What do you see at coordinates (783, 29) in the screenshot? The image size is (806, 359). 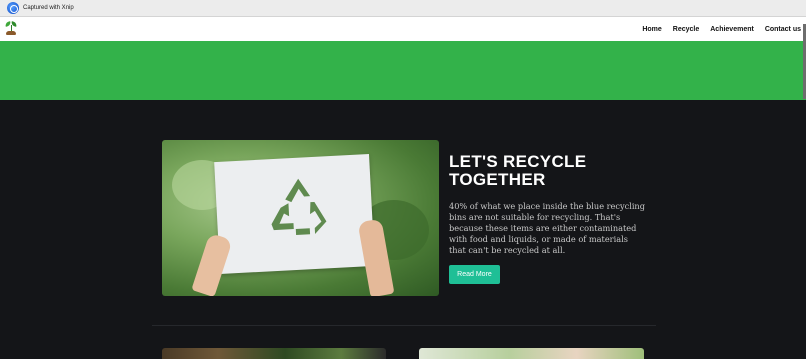 I see `nav-contact-link: Contact us` at bounding box center [783, 29].